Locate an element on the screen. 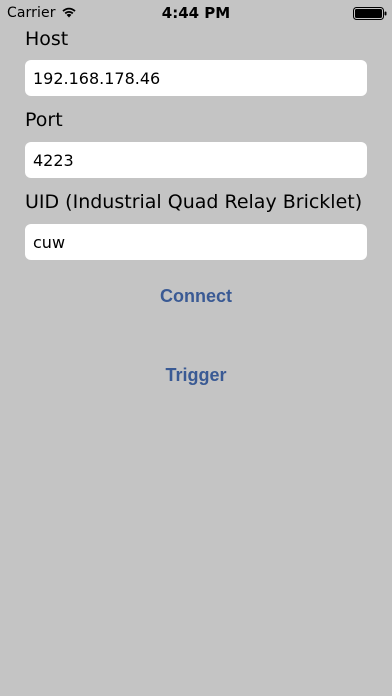 Image resolution: width=392 pixels, height=696 pixels. host-input is located at coordinates (196, 78).